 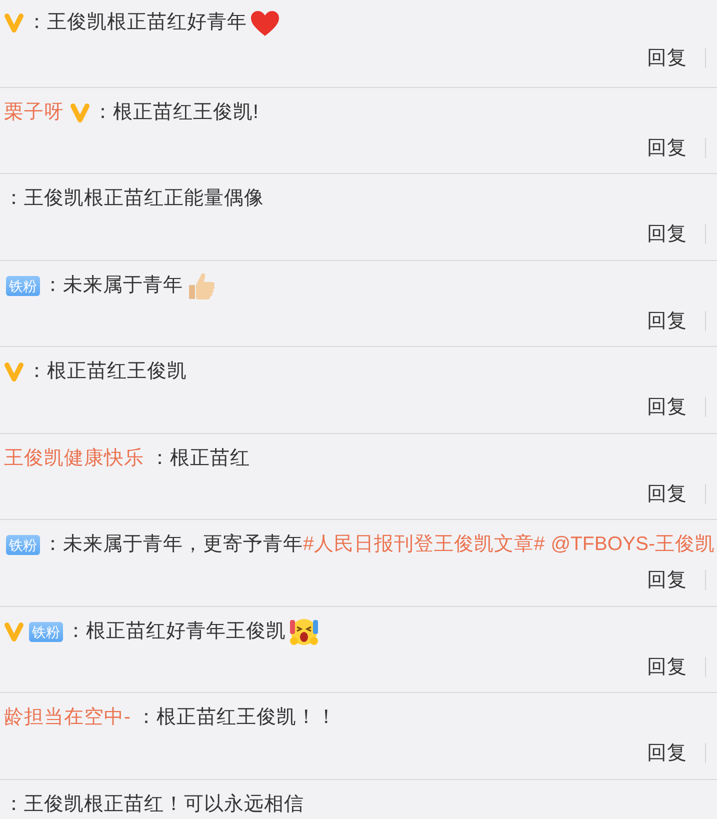 I want to click on thumbs-up-emoji-icon, so click(x=201, y=285).